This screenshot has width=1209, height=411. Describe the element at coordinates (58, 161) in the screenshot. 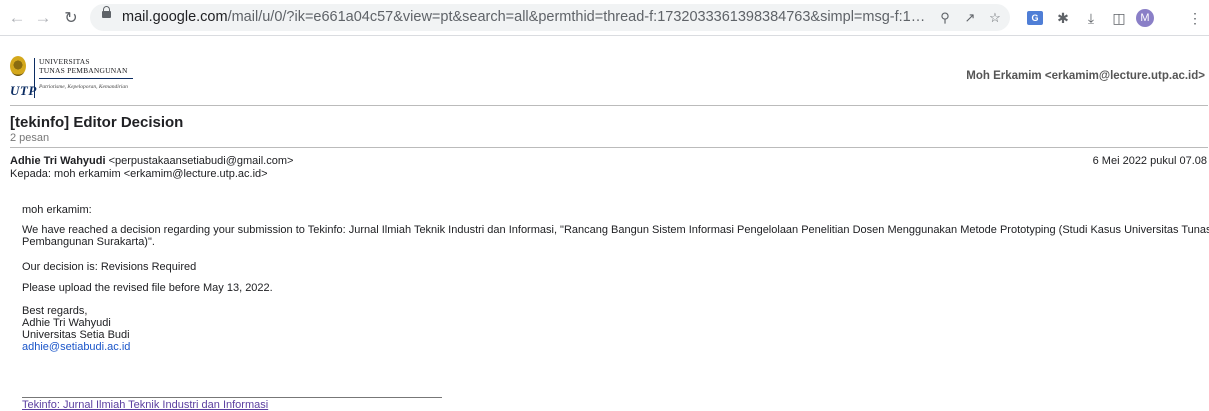

I see `sender-name: Adhie Tri Wahyudi` at that location.